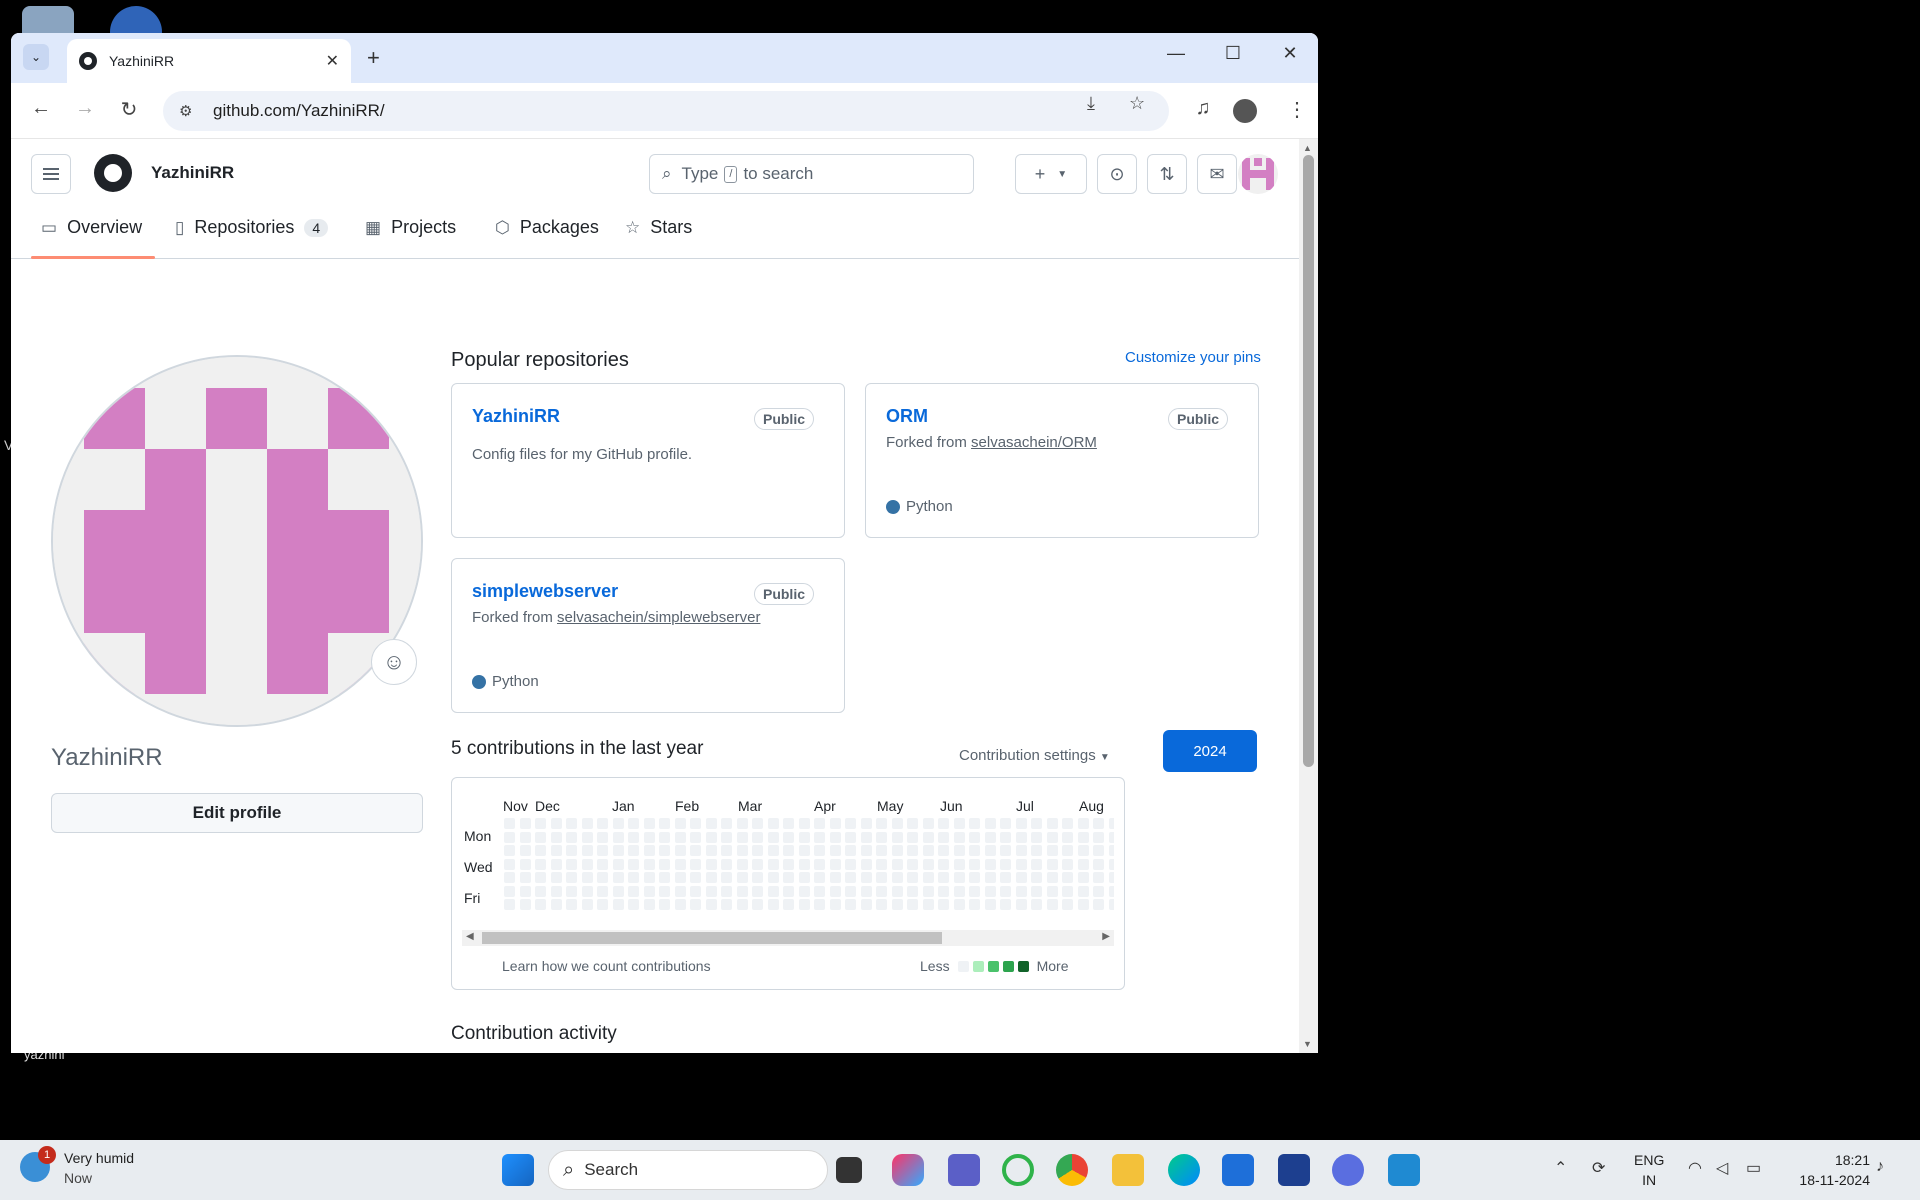 This screenshot has width=1920, height=1200. I want to click on contribution-settings-dropdown: Contribution settings ▼, so click(1034, 755).